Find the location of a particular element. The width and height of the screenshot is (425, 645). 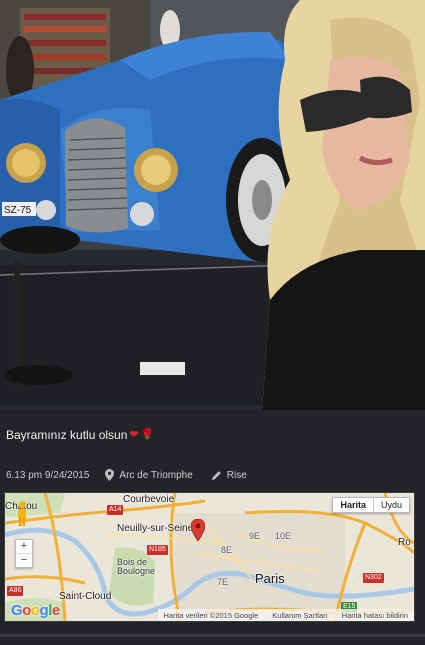

map-label-10e: 10E is located at coordinates (283, 536).